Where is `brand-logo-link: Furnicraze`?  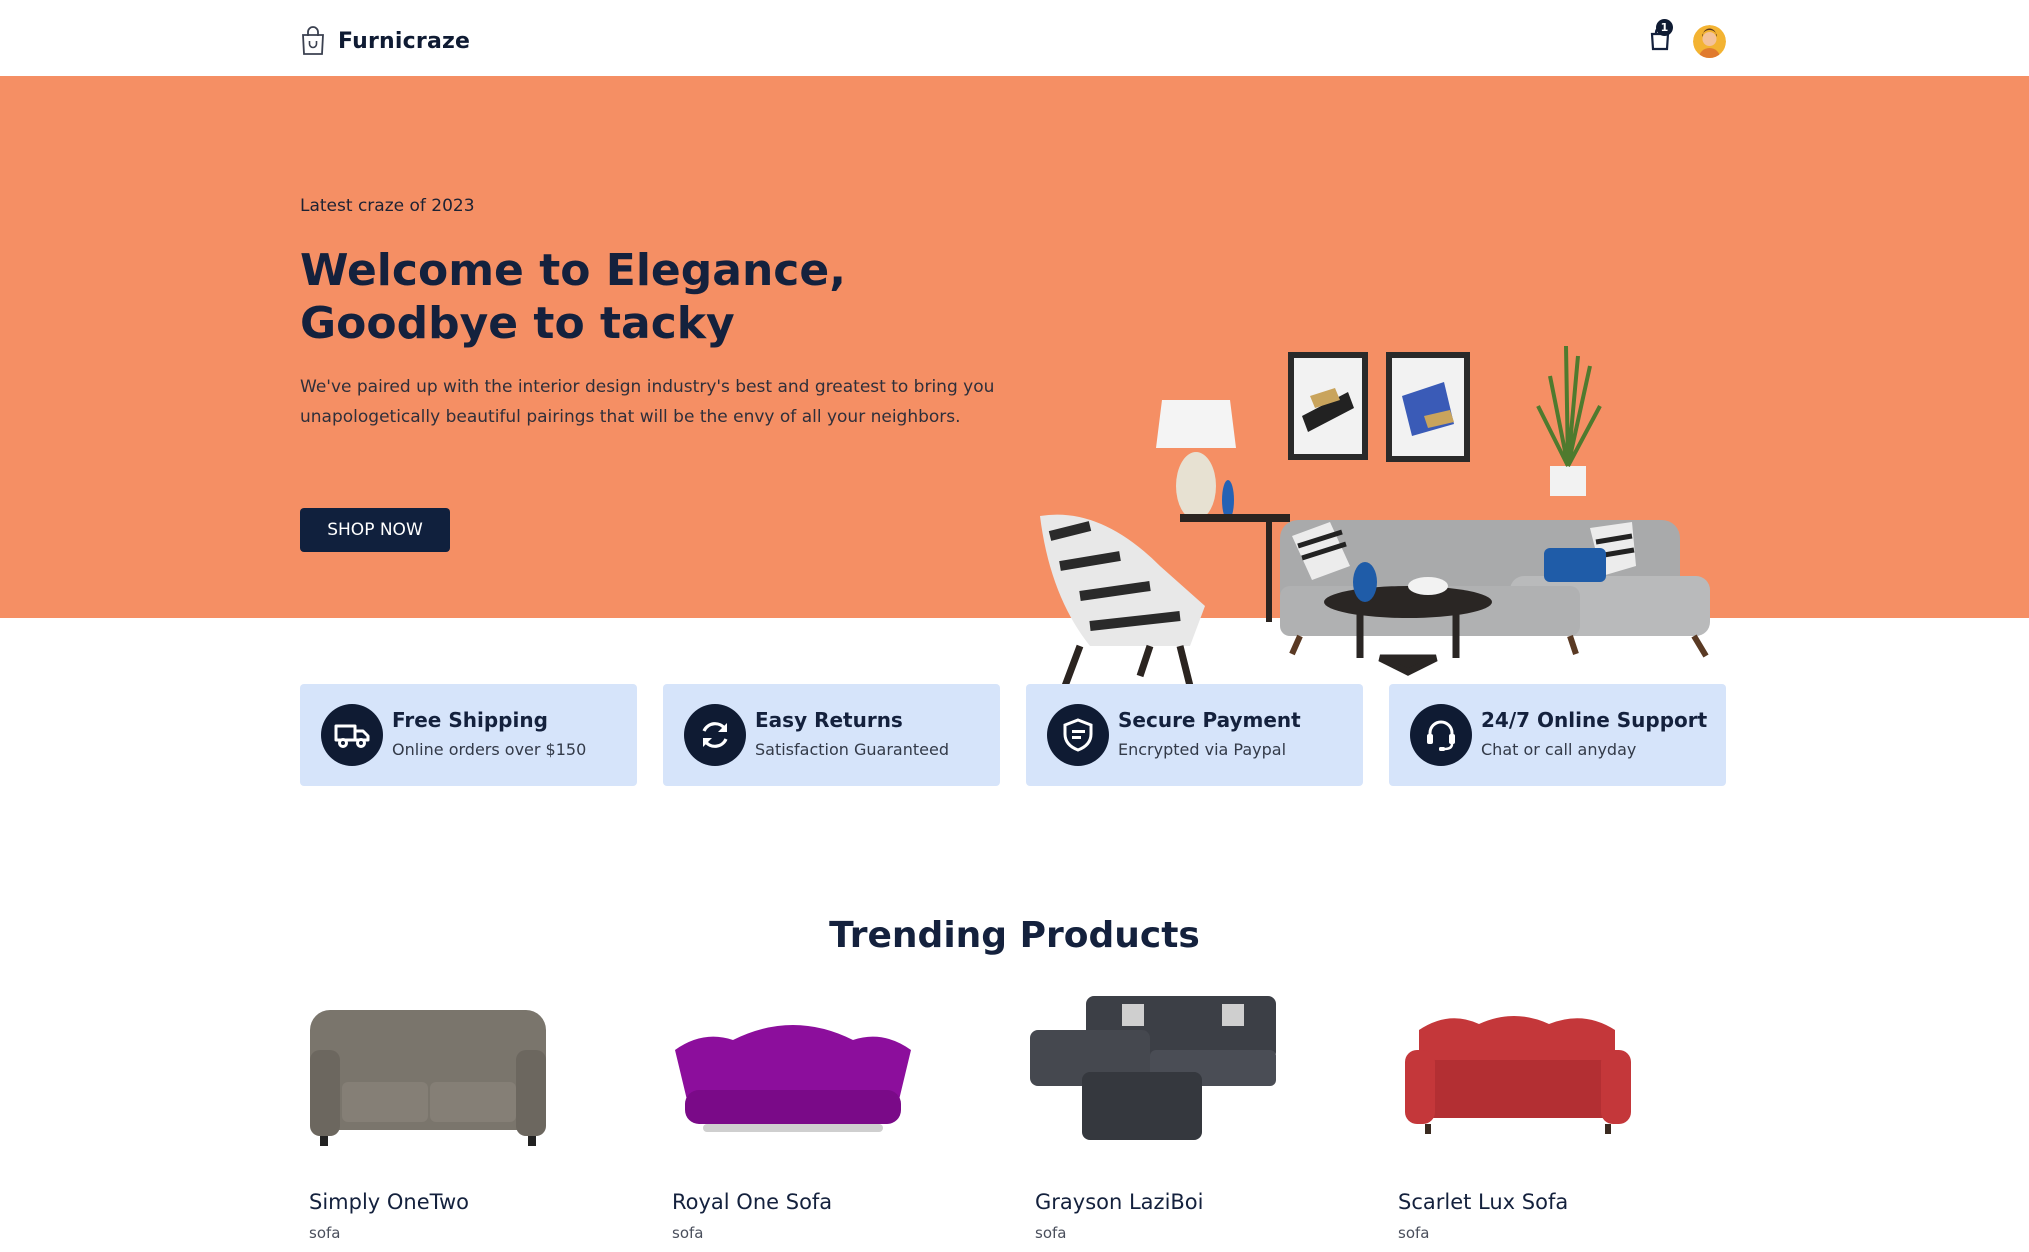
brand-logo-link: Furnicraze is located at coordinates (385, 41).